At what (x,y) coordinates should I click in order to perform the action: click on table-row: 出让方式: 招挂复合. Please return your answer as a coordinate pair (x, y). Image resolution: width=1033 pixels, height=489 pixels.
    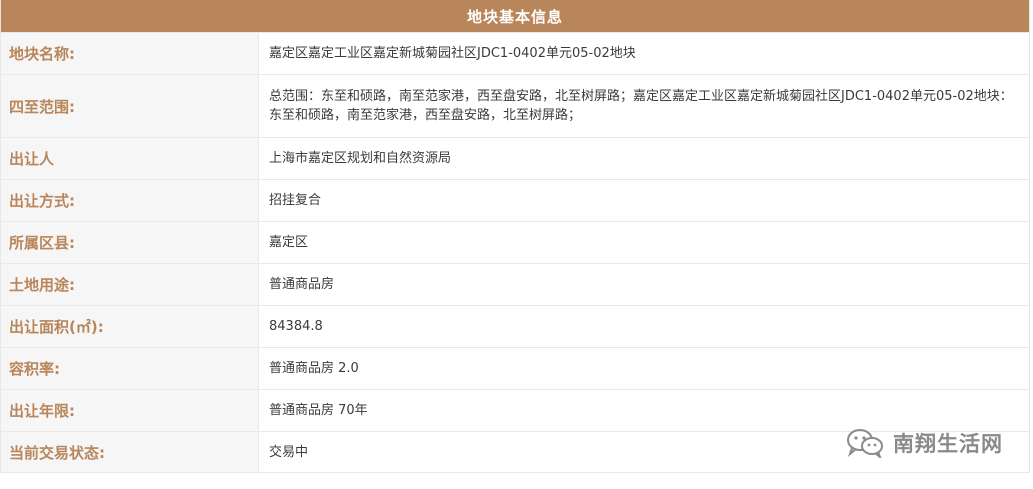
    Looking at the image, I should click on (515, 200).